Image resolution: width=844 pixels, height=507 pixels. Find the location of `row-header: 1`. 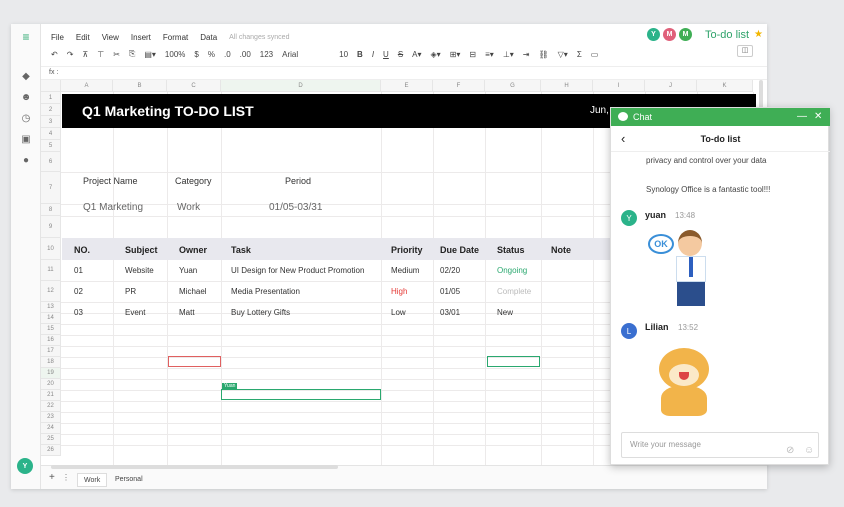

row-header: 1 is located at coordinates (51, 98).